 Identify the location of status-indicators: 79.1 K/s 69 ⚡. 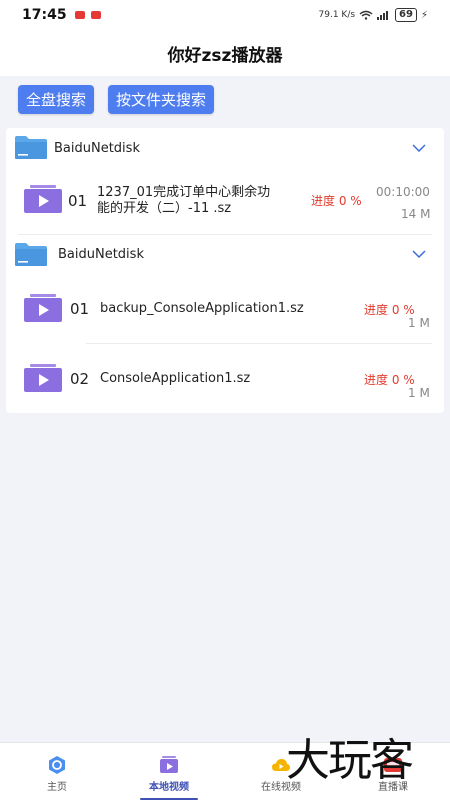
(373, 15).